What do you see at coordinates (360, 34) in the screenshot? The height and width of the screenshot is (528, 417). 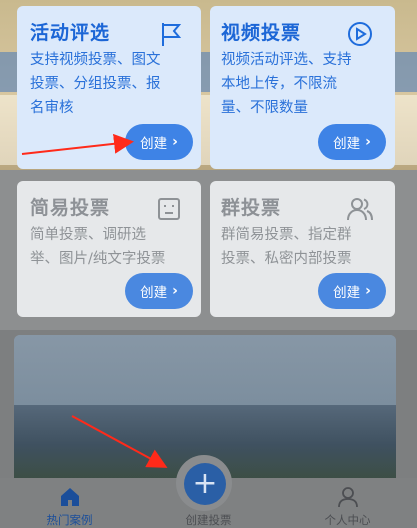 I see `play-circle-icon` at bounding box center [360, 34].